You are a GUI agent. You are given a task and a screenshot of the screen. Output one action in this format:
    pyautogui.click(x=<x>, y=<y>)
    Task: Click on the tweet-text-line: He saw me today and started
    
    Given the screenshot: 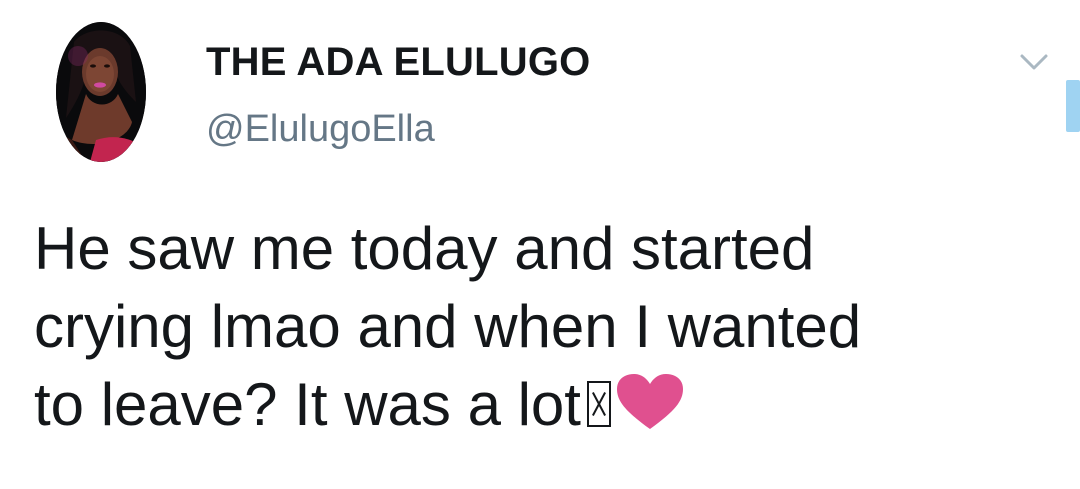 What is the action you would take?
    pyautogui.click(x=424, y=248)
    